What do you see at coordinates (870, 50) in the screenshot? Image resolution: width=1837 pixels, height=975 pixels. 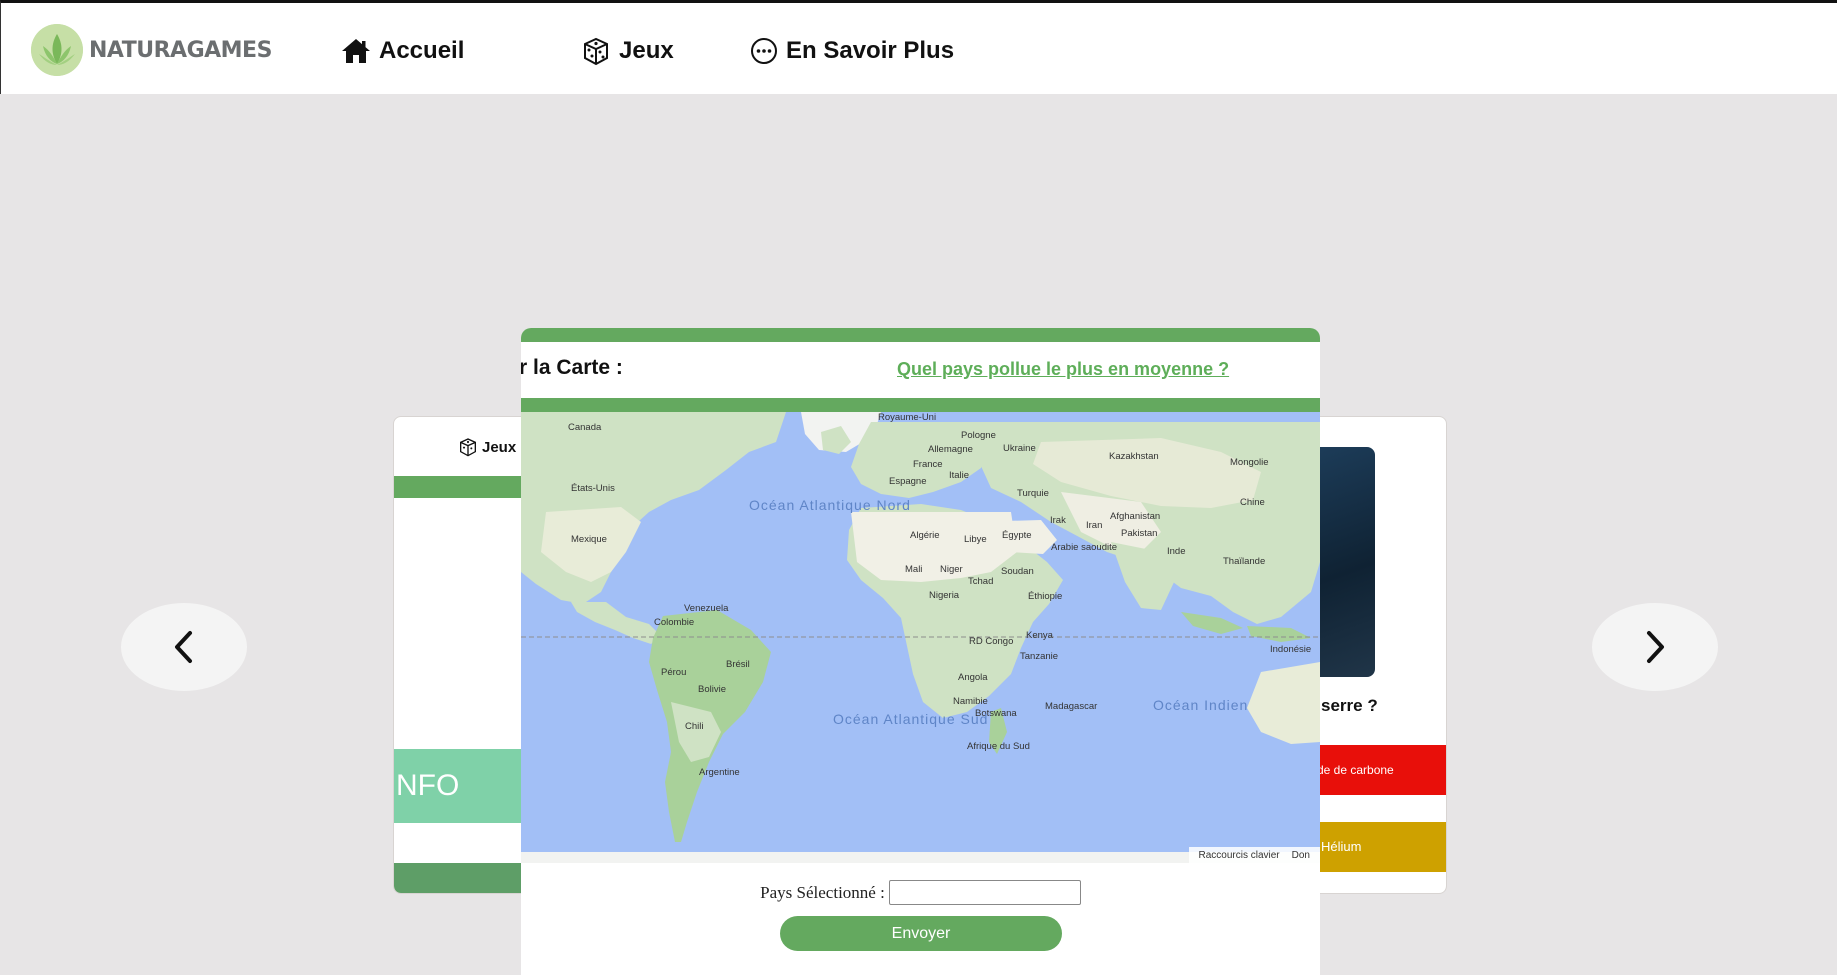 I see `nav-en-savoir-plus-label: En Savoir Plus` at bounding box center [870, 50].